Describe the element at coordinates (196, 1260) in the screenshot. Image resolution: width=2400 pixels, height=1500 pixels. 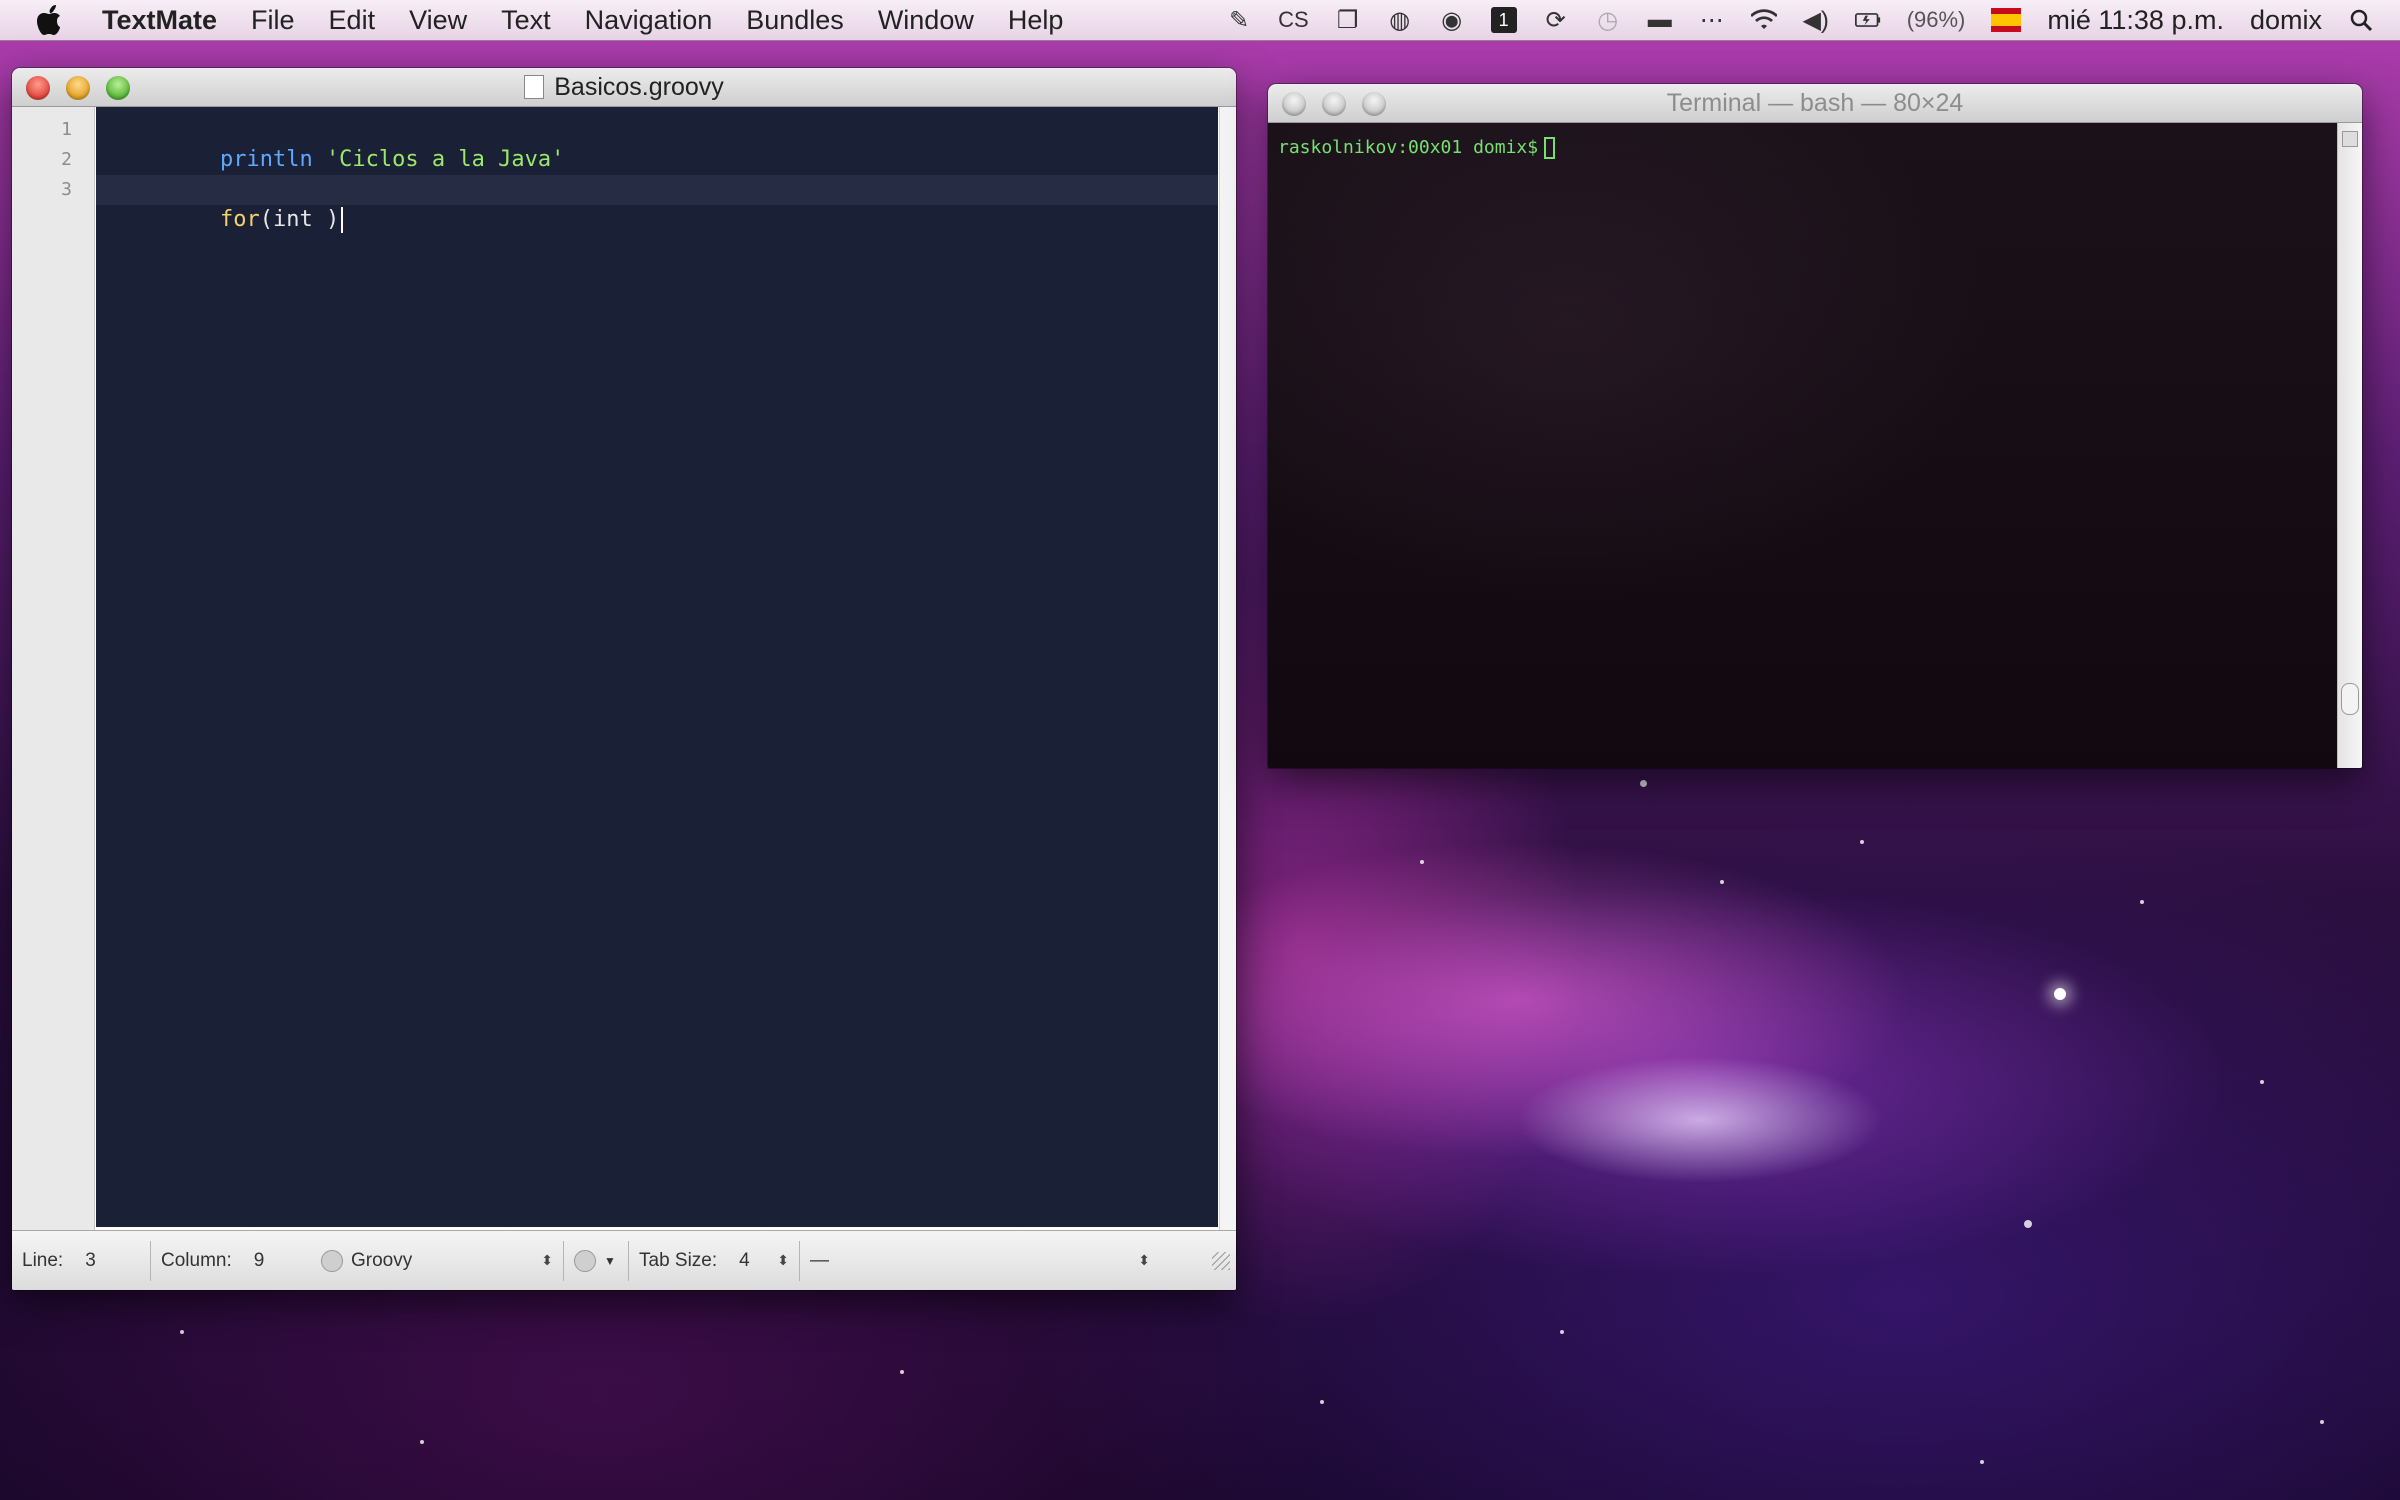
I see `column-label: Column:` at that location.